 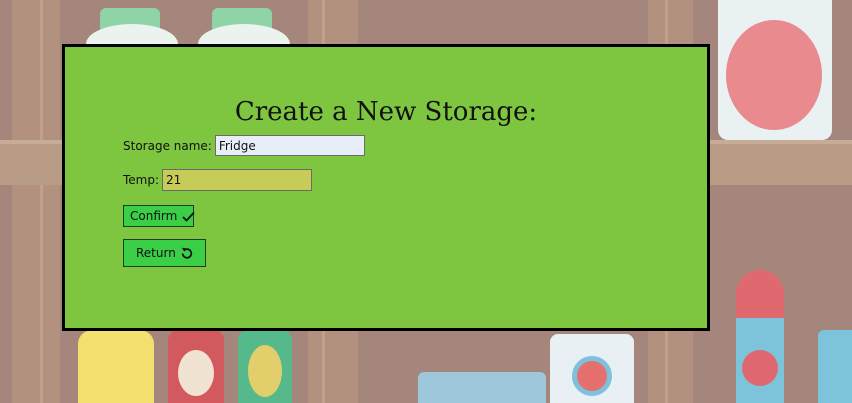 I want to click on checkmark-icon, so click(x=188, y=216).